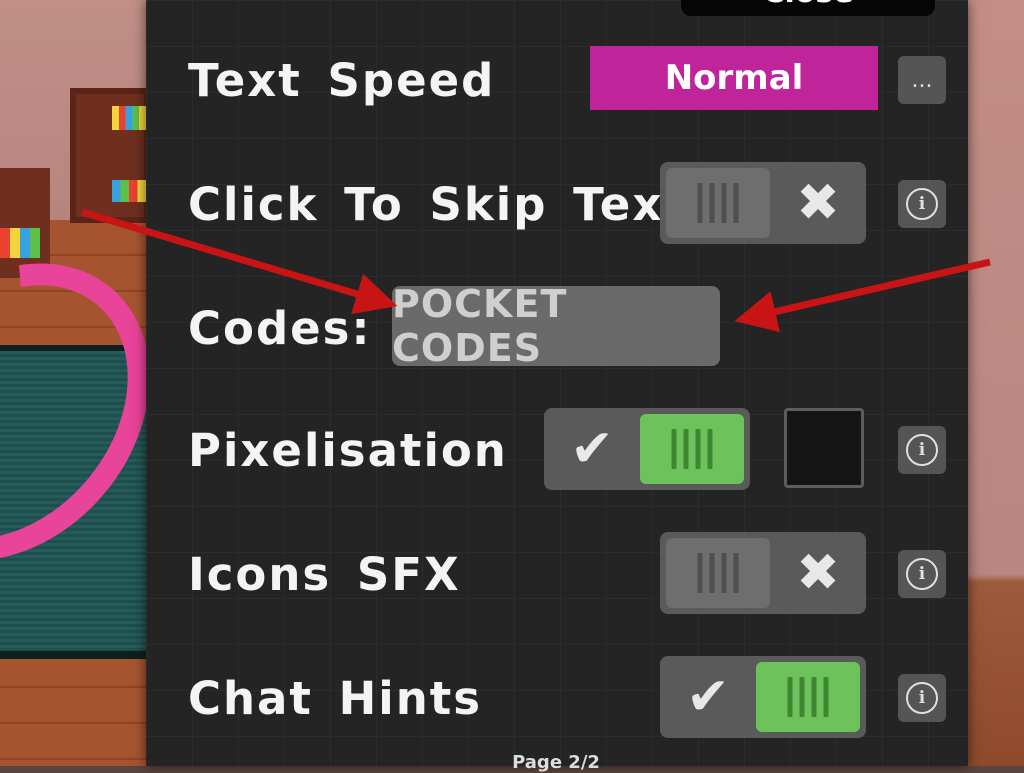 The width and height of the screenshot is (1024, 773). Describe the element at coordinates (808, 8) in the screenshot. I see `close-button: Close` at that location.